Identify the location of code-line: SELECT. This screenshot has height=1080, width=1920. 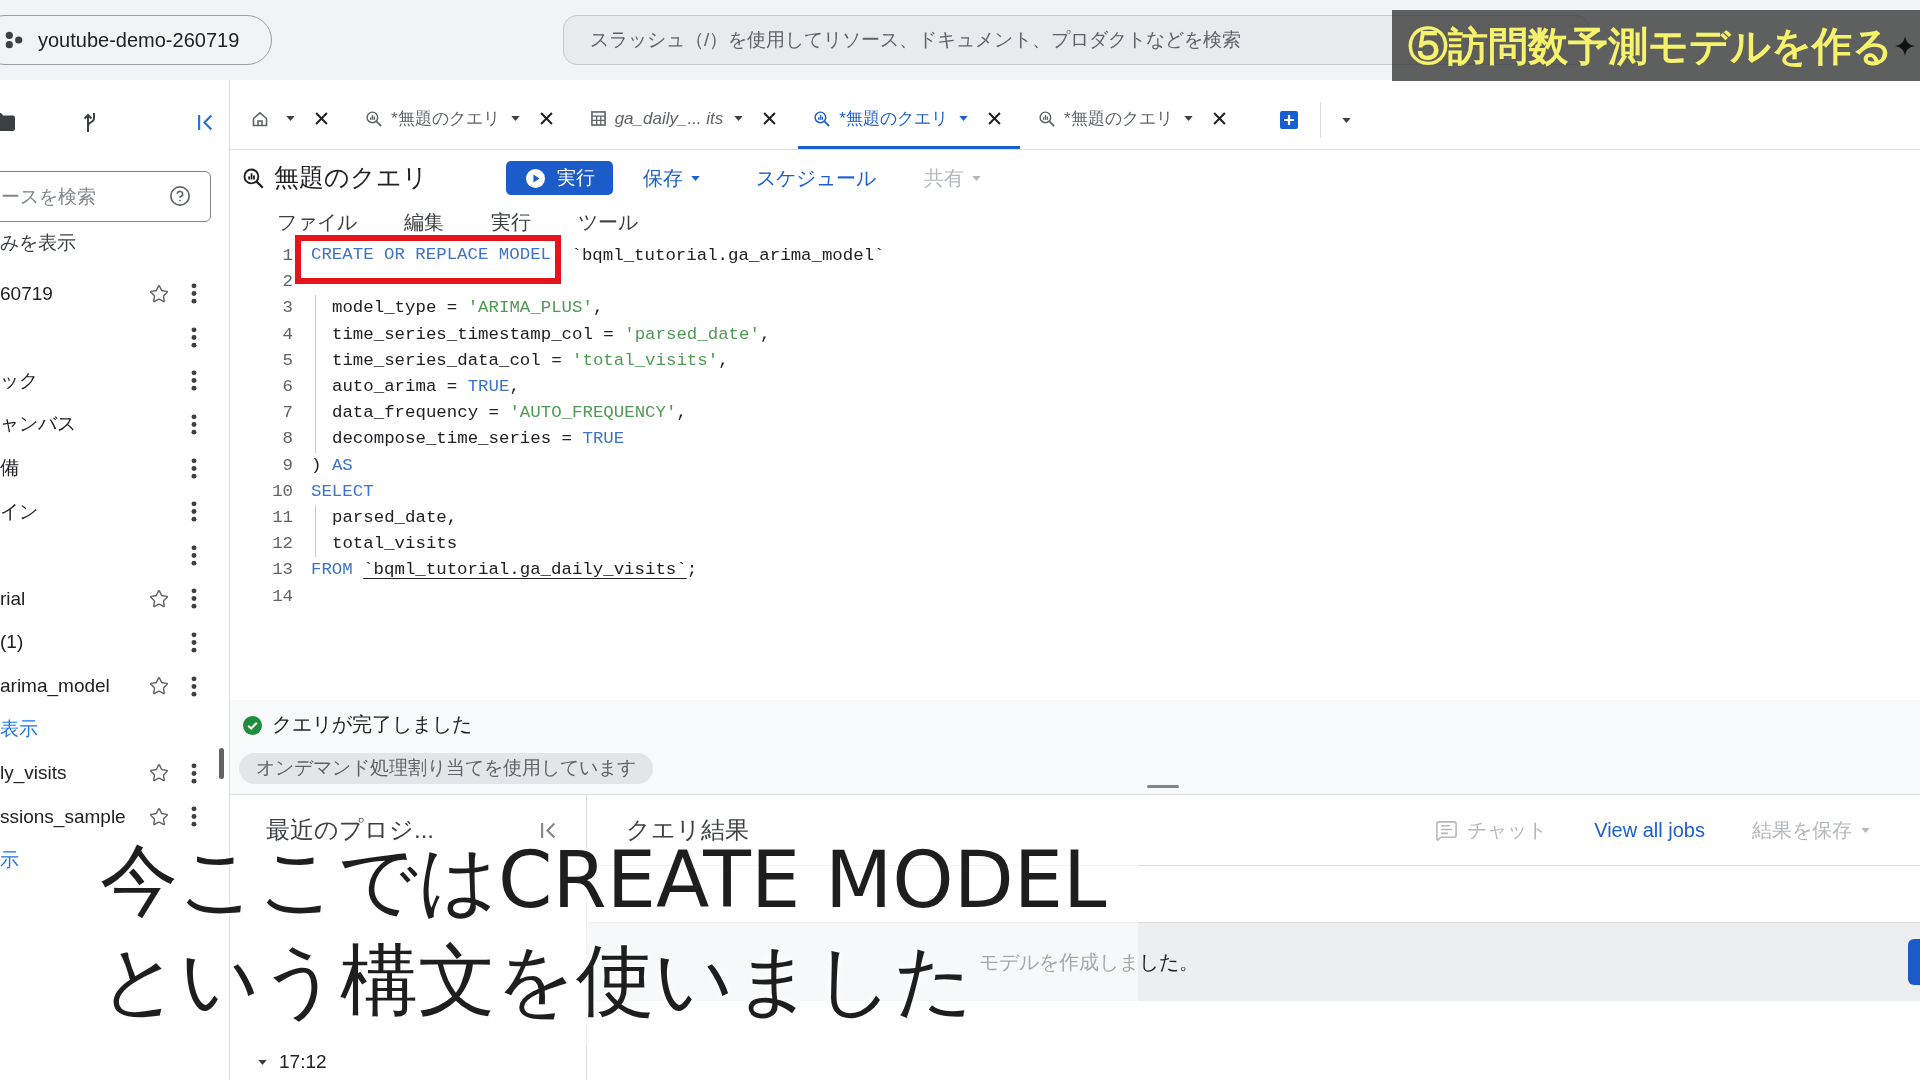
(342, 491).